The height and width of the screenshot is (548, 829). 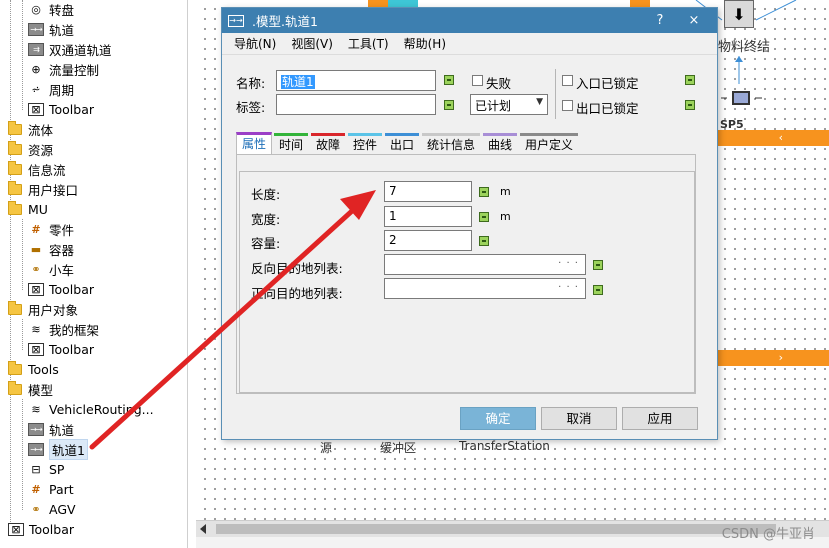 I want to click on menu-view: 视图(V), so click(x=312, y=43).